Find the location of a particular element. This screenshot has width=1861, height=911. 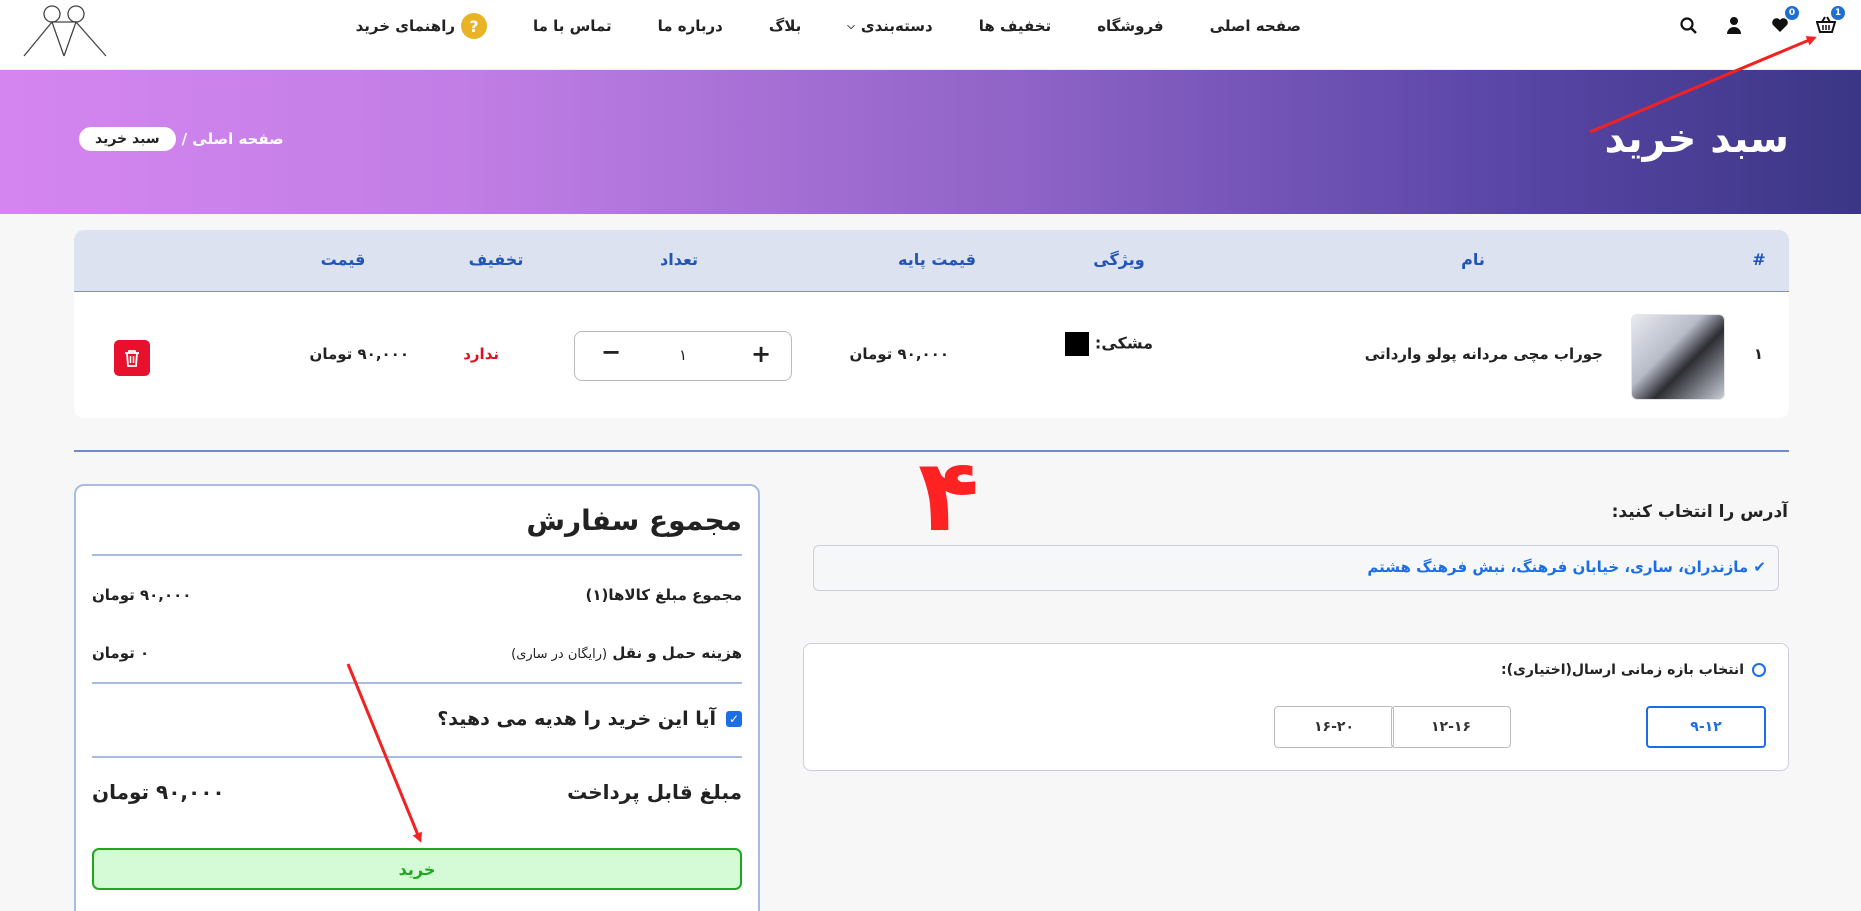

page-title: سبد خرید is located at coordinates (1696, 139).